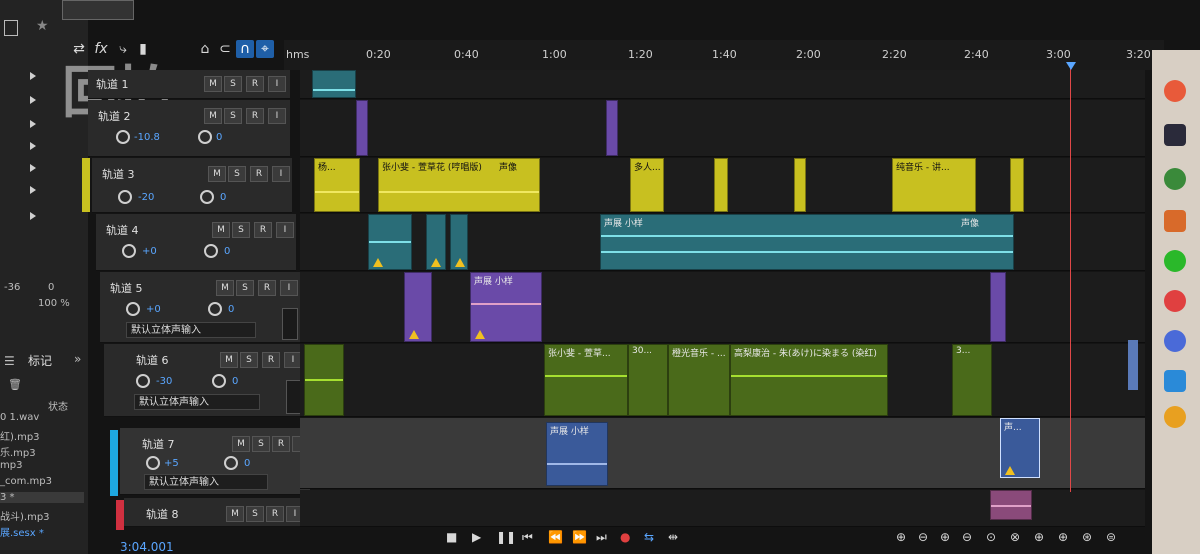  I want to click on track-header-4: 轨道 4 M S R I +0 0, so click(196, 242).